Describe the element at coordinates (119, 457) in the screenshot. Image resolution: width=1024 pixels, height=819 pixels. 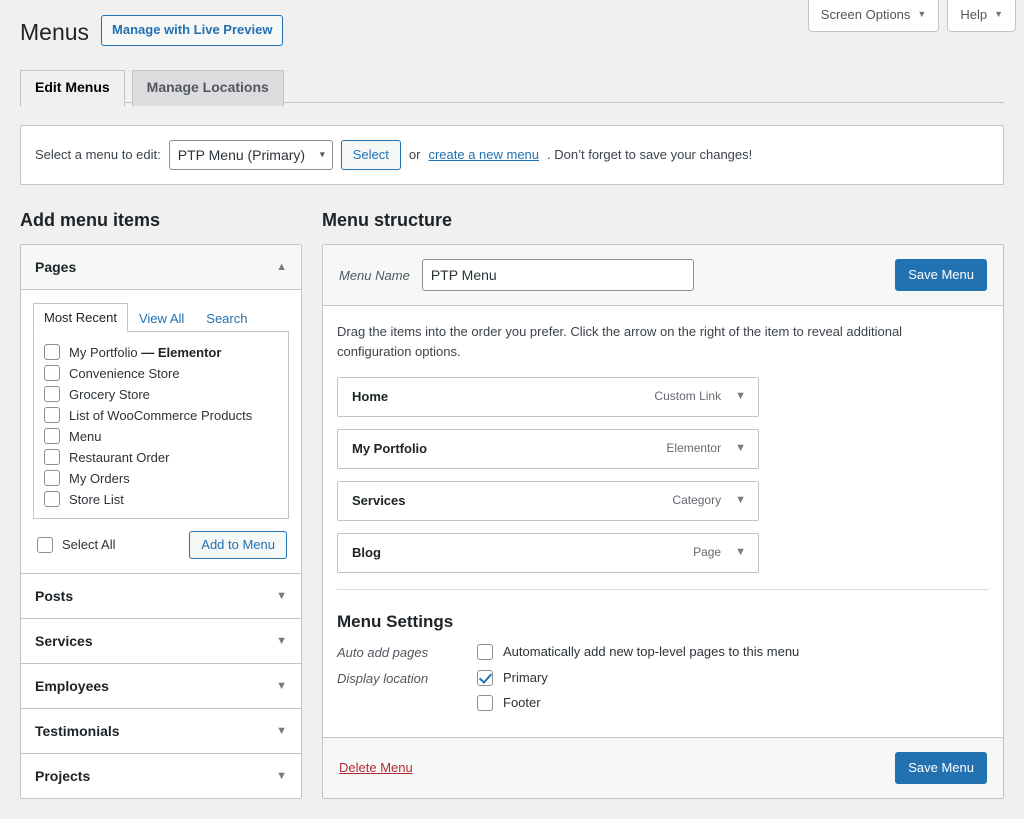
I see `page-label: Restaurant Order` at that location.